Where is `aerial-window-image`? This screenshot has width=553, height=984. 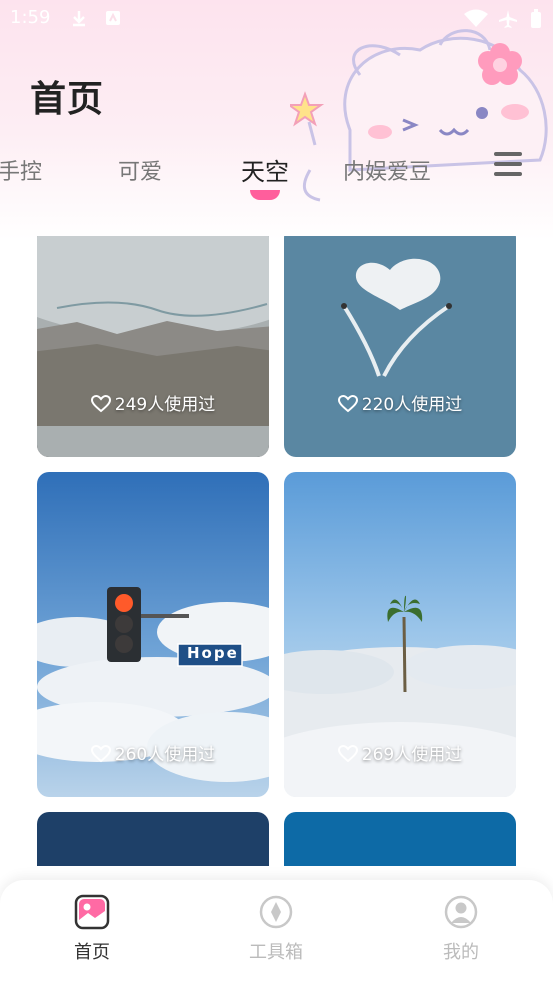
aerial-window-image is located at coordinates (153, 346).